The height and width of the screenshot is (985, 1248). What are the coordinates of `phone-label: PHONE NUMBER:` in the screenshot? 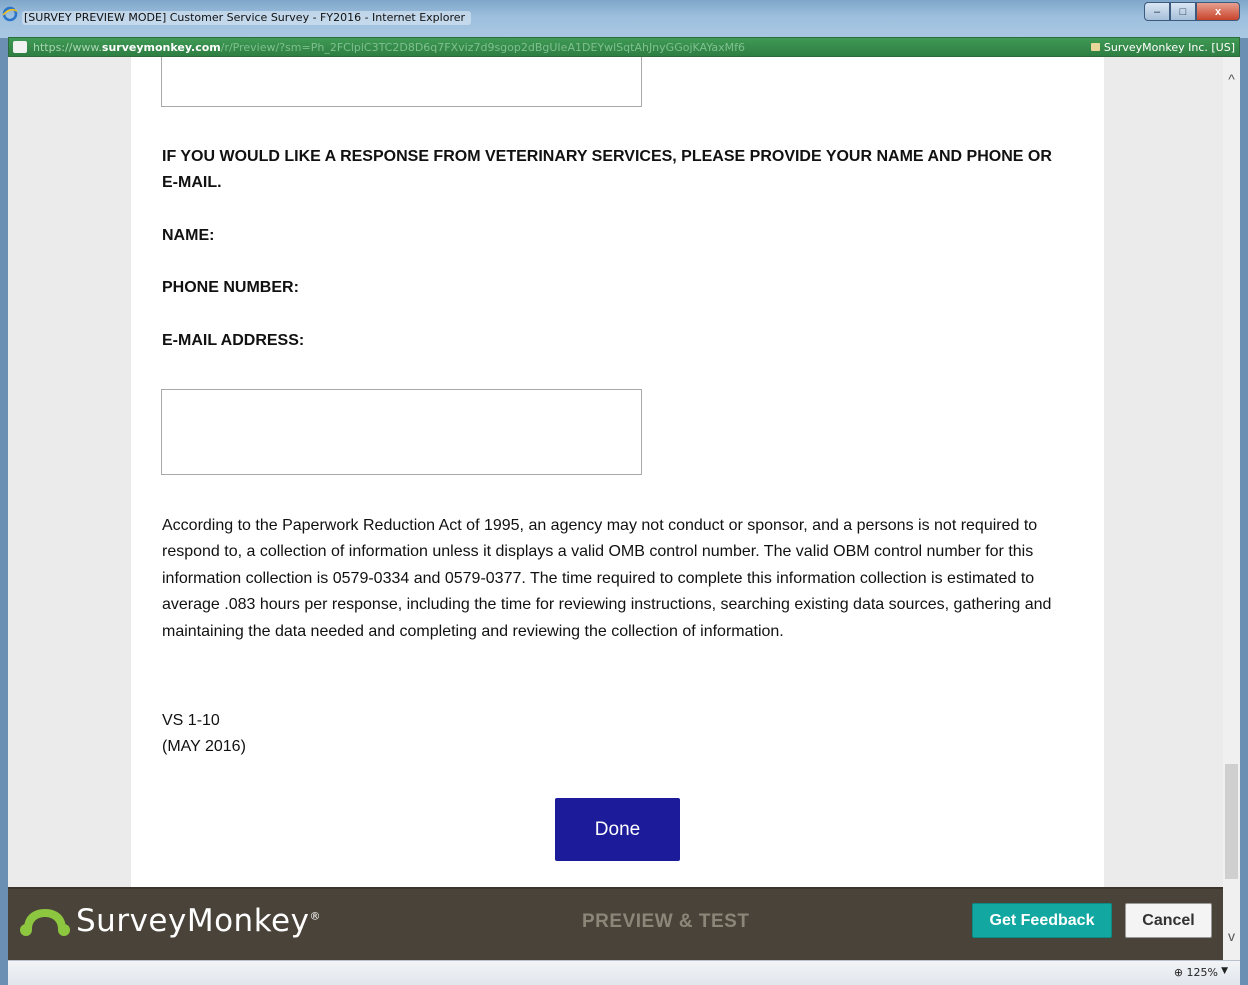 It's located at (230, 287).